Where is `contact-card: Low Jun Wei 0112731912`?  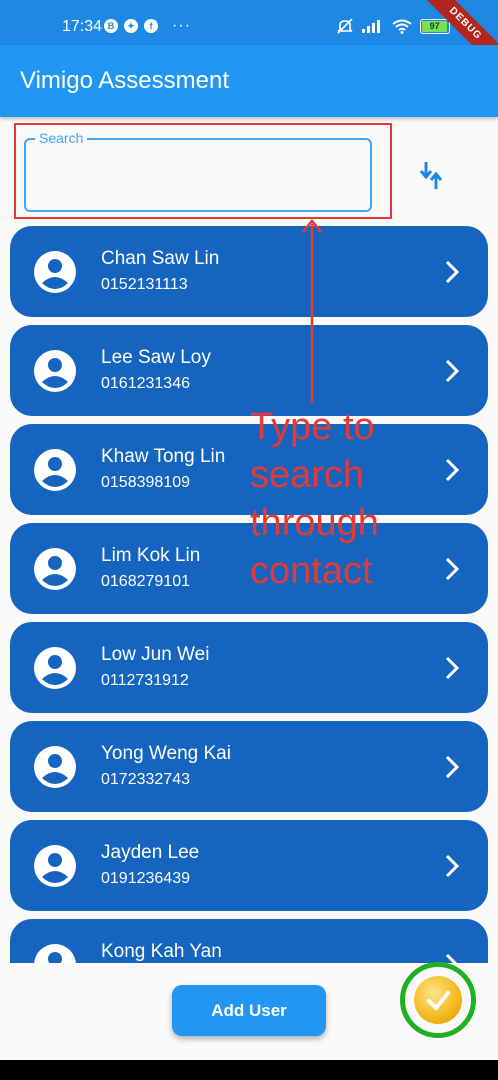 contact-card: Low Jun Wei 0112731912 is located at coordinates (249, 667).